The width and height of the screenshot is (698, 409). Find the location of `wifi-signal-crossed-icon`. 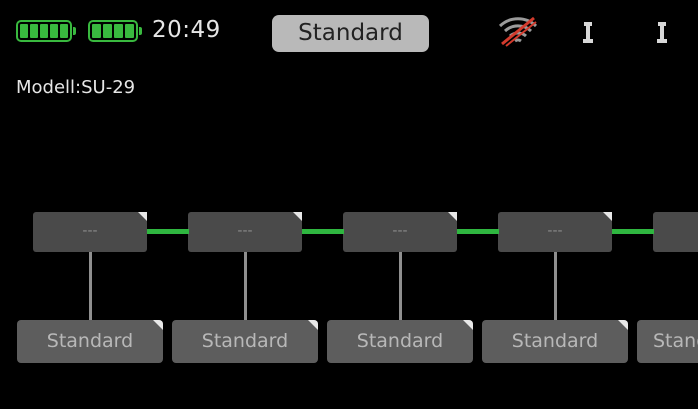

wifi-signal-crossed-icon is located at coordinates (518, 31).